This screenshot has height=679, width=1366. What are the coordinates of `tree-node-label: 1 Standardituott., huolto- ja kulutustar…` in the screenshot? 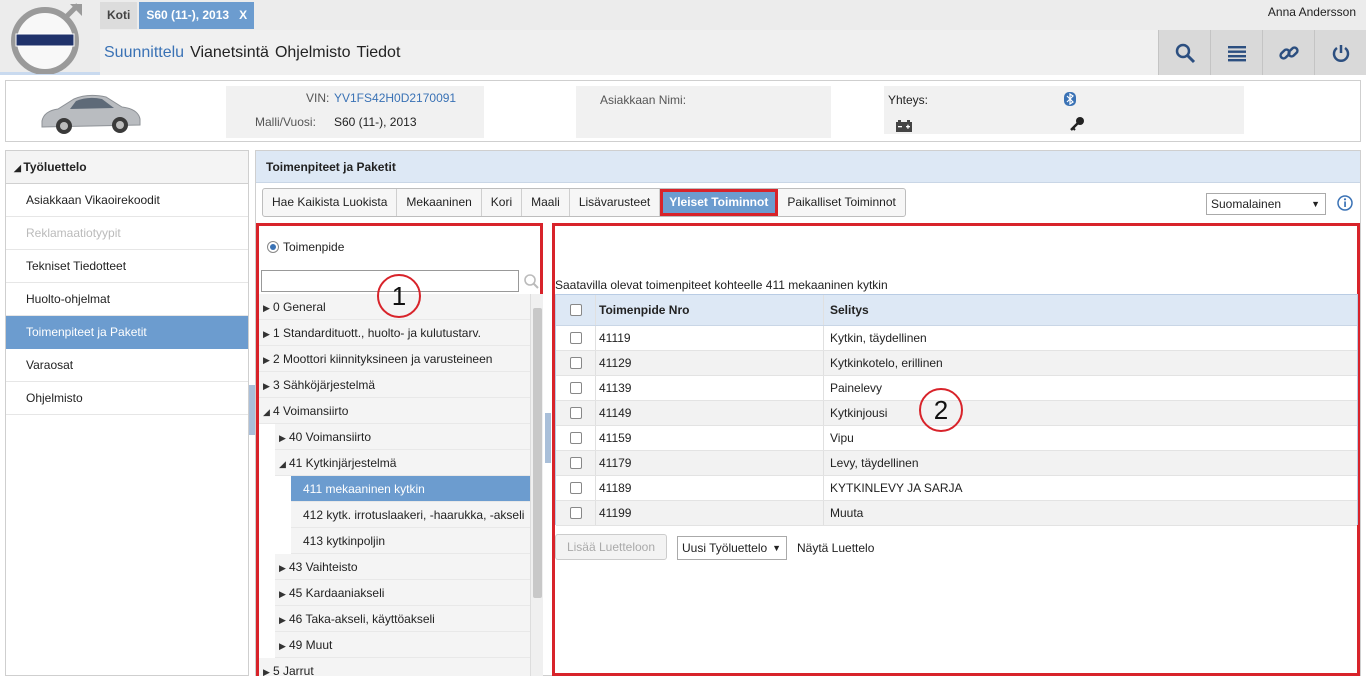 It's located at (377, 333).